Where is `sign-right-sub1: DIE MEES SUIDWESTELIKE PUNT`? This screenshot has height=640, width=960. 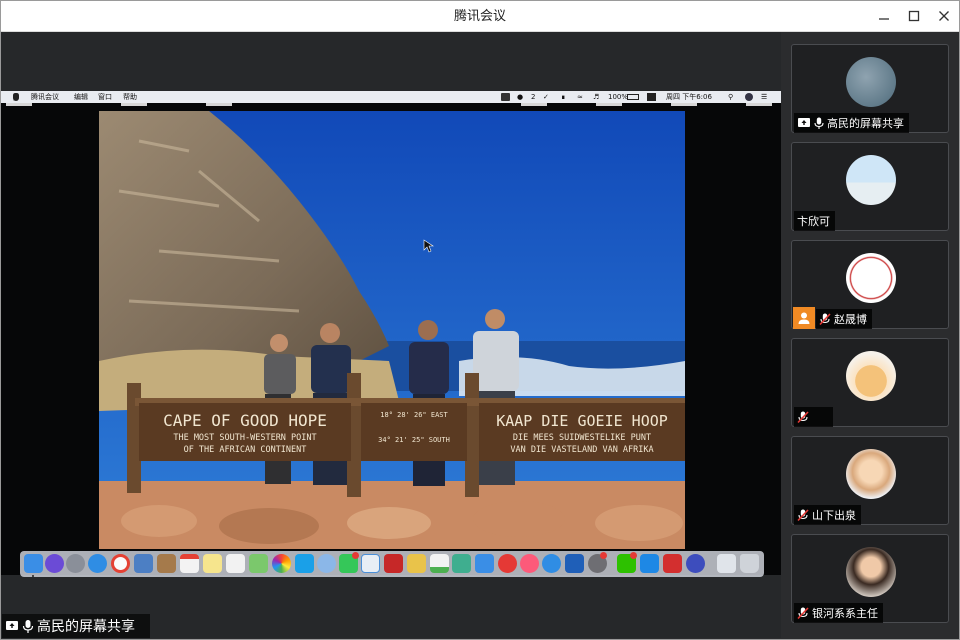
sign-right-sub1: DIE MEES SUIDWESTELIKE PUNT is located at coordinates (582, 438).